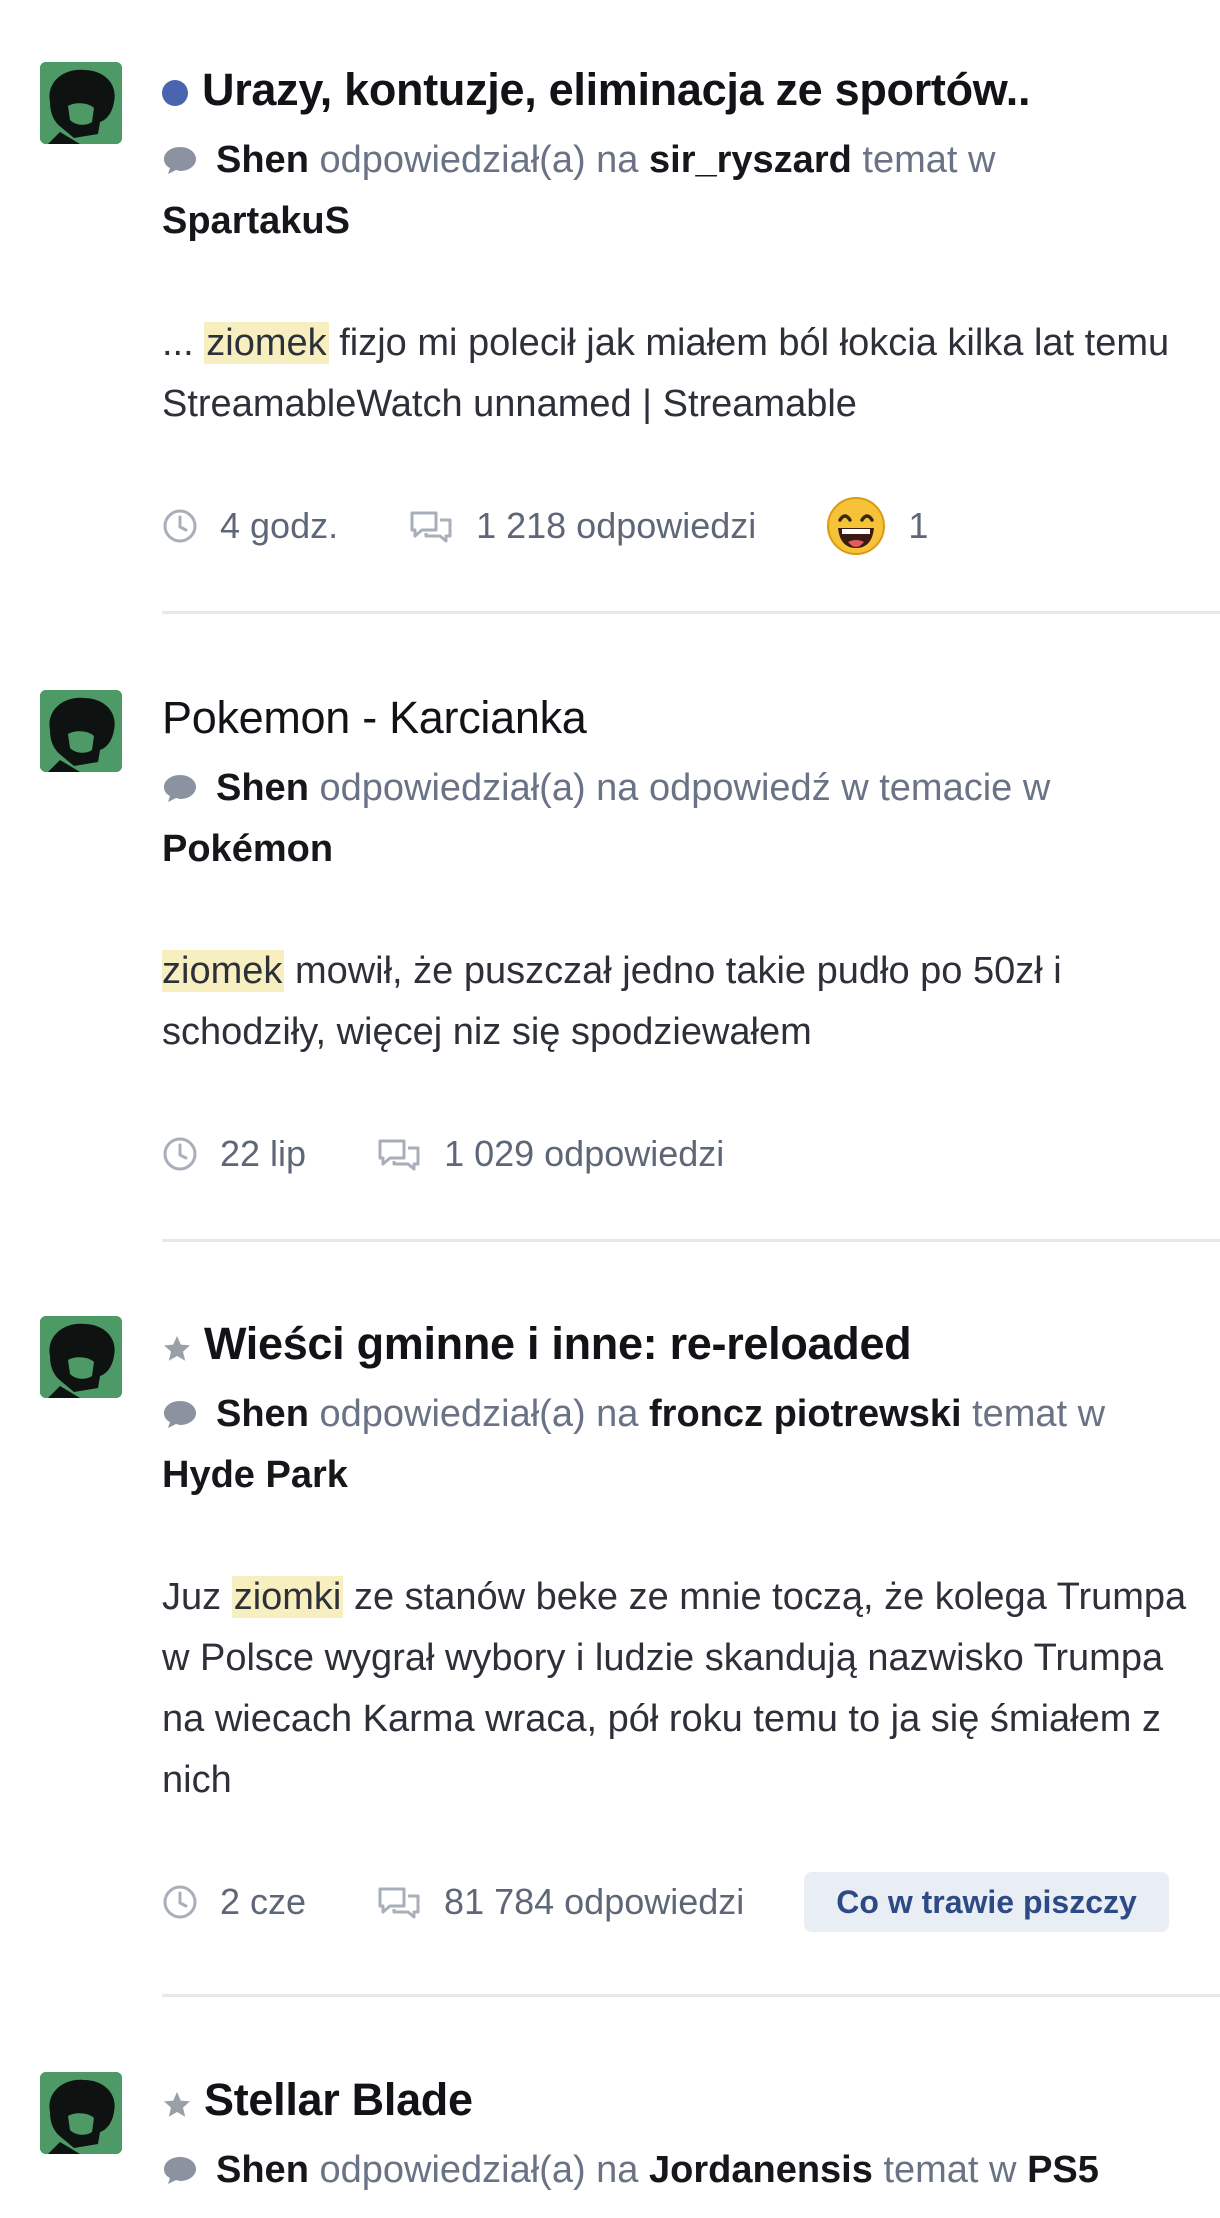 The height and width of the screenshot is (2218, 1220). I want to click on topic-tag: Co w trawie piszczy, so click(986, 1902).